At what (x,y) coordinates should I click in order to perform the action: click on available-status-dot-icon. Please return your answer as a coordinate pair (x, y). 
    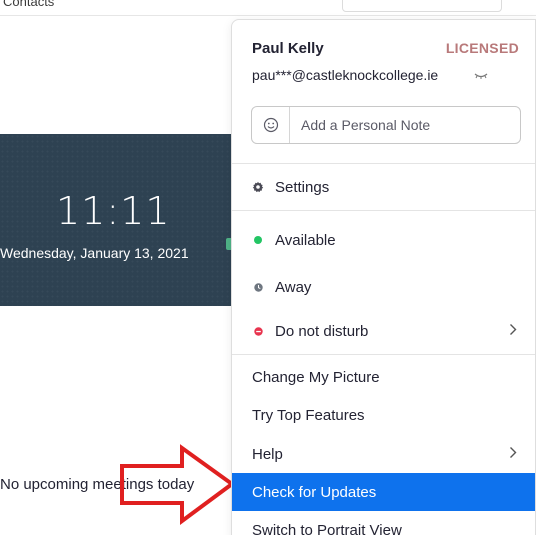
    Looking at the image, I should click on (258, 240).